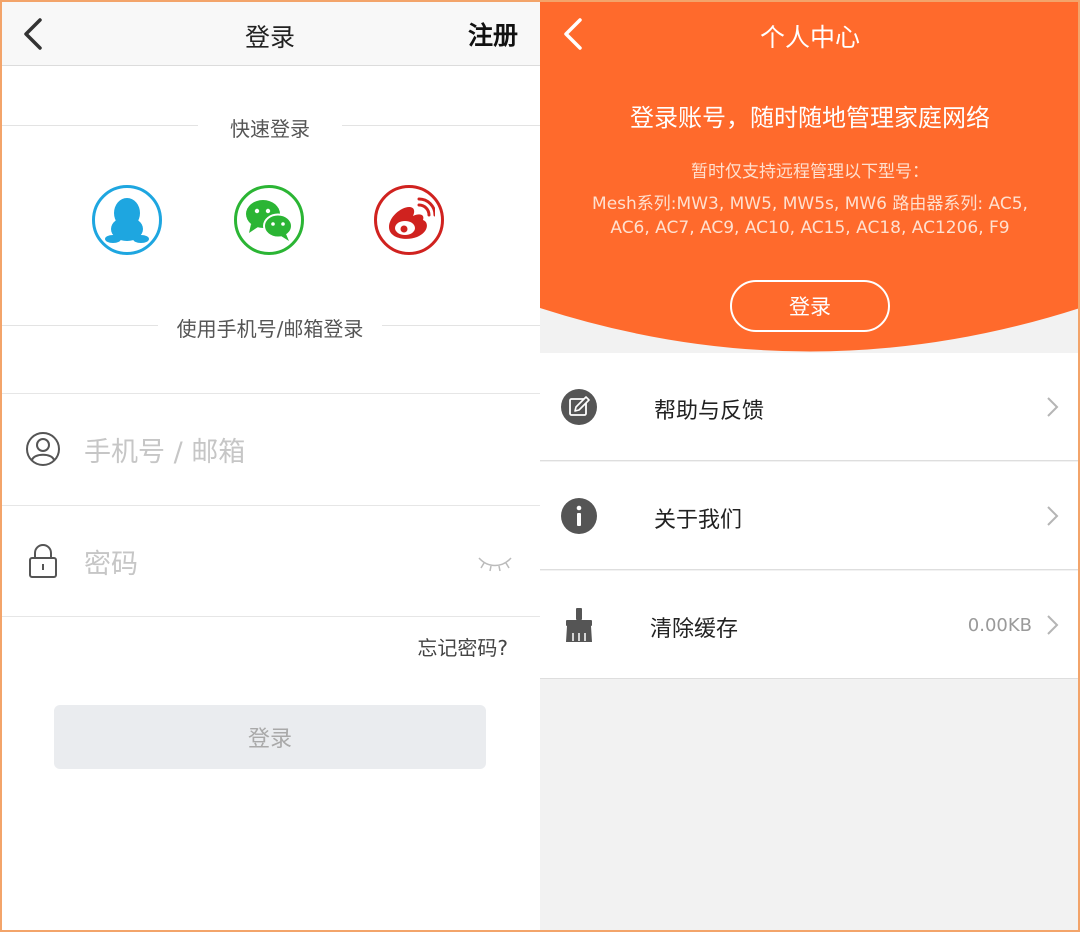  What do you see at coordinates (274, 452) in the screenshot?
I see `phone-email-input` at bounding box center [274, 452].